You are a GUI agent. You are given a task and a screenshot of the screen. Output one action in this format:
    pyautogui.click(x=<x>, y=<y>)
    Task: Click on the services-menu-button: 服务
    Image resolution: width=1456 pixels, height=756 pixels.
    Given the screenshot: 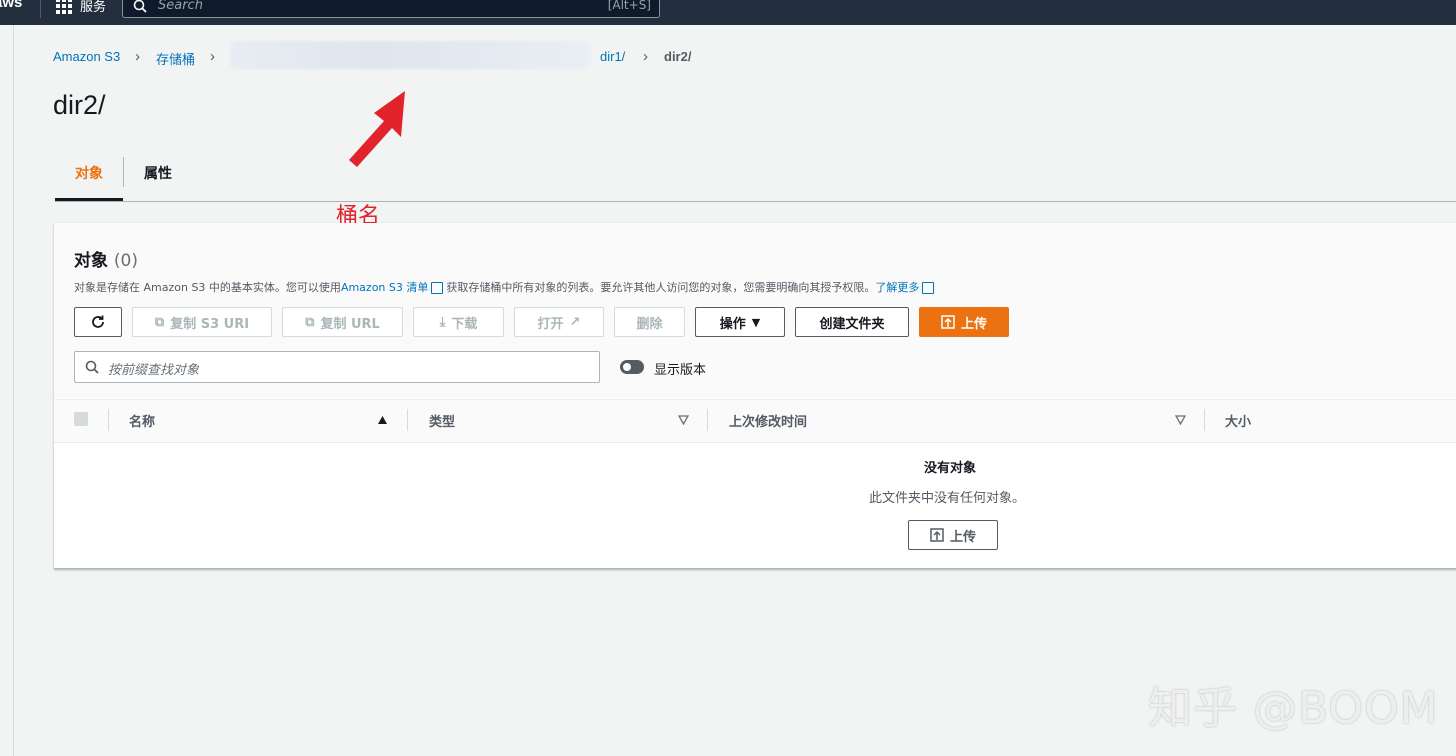 What is the action you would take?
    pyautogui.click(x=81, y=7)
    